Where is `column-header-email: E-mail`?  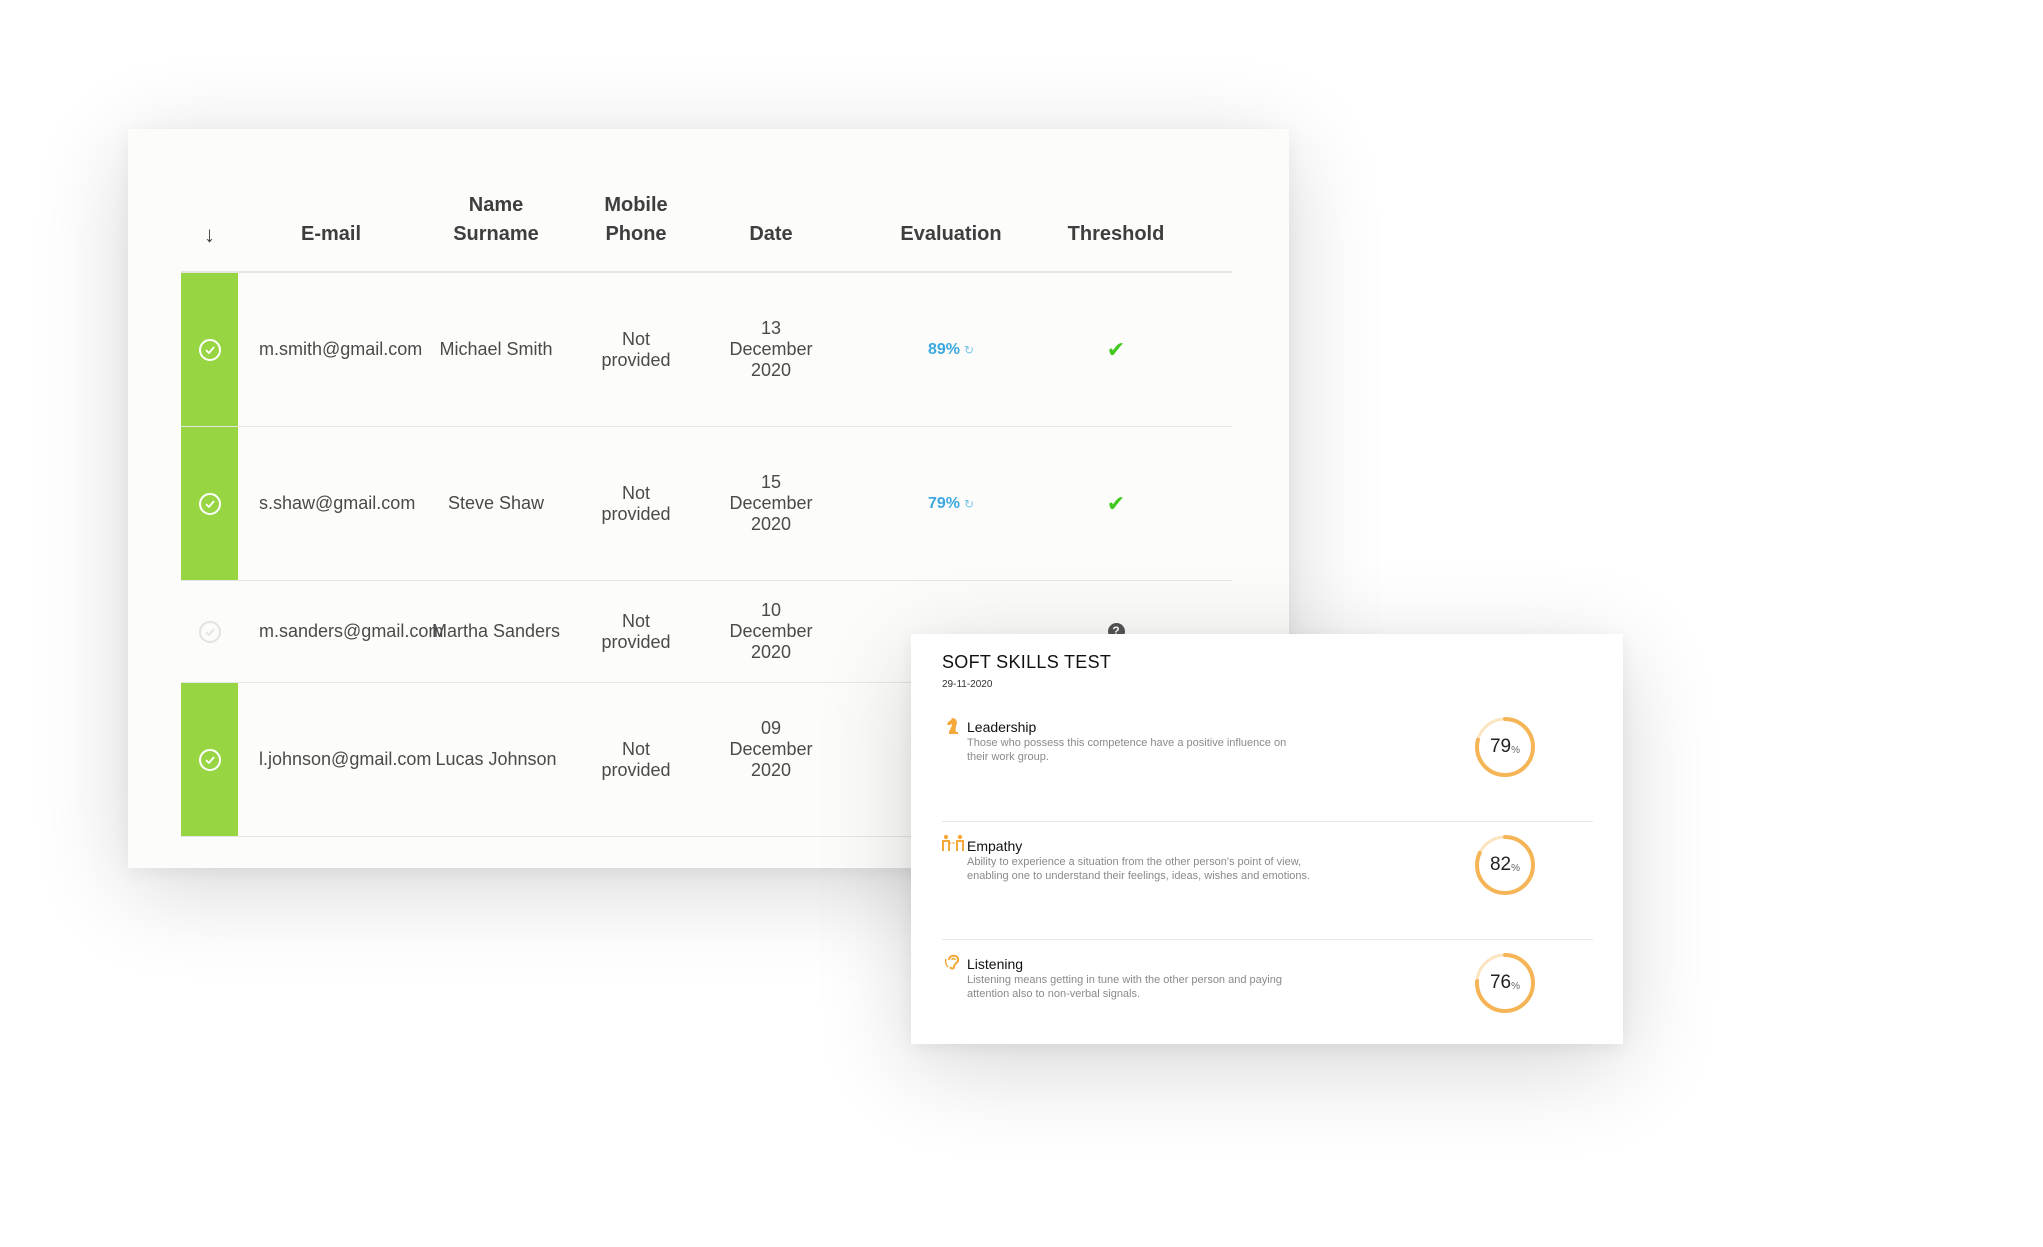 column-header-email: E-mail is located at coordinates (331, 216).